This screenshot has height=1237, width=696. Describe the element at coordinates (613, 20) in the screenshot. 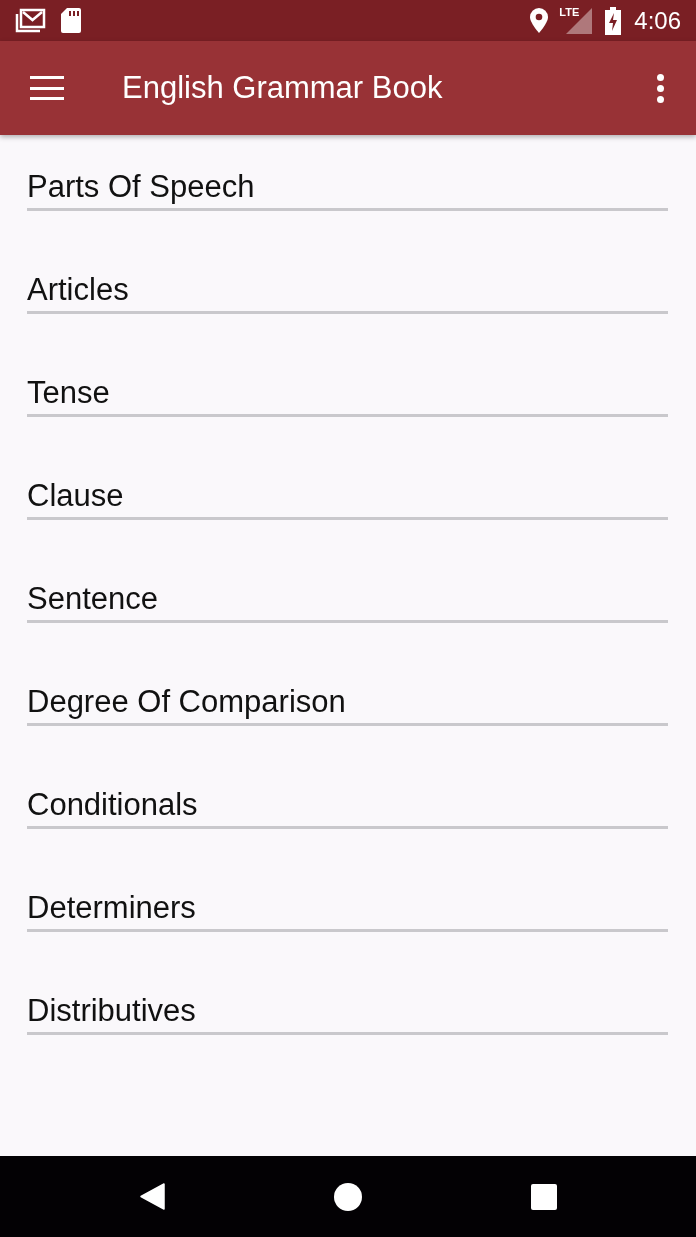

I see `battery-charging-icon` at that location.